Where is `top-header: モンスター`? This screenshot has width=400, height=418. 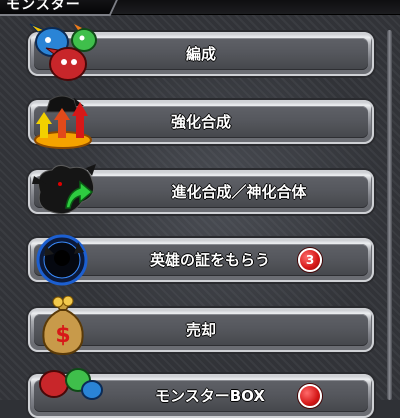
top-header: モンスター is located at coordinates (200, 8).